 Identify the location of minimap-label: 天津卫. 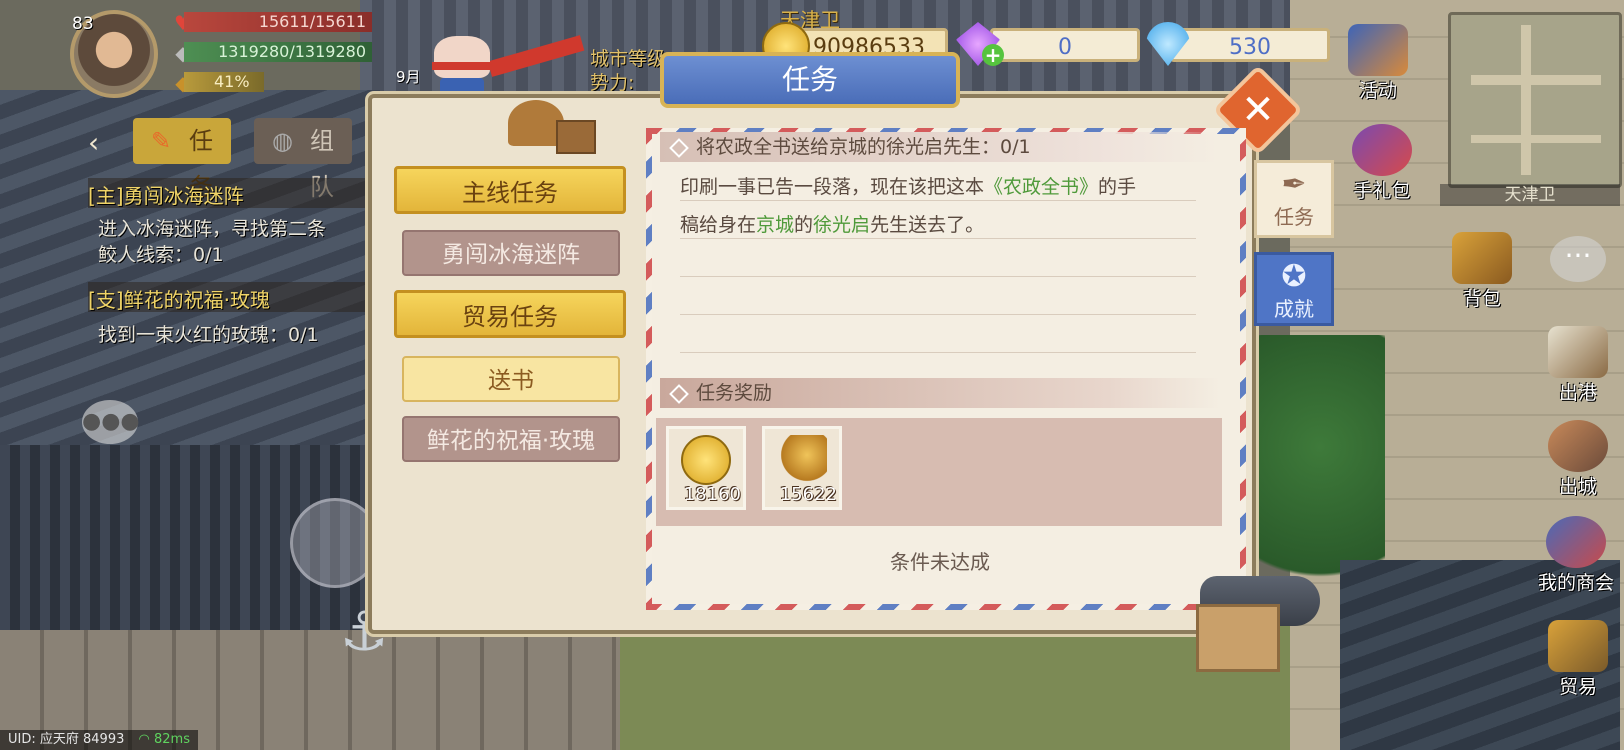
(1530, 195).